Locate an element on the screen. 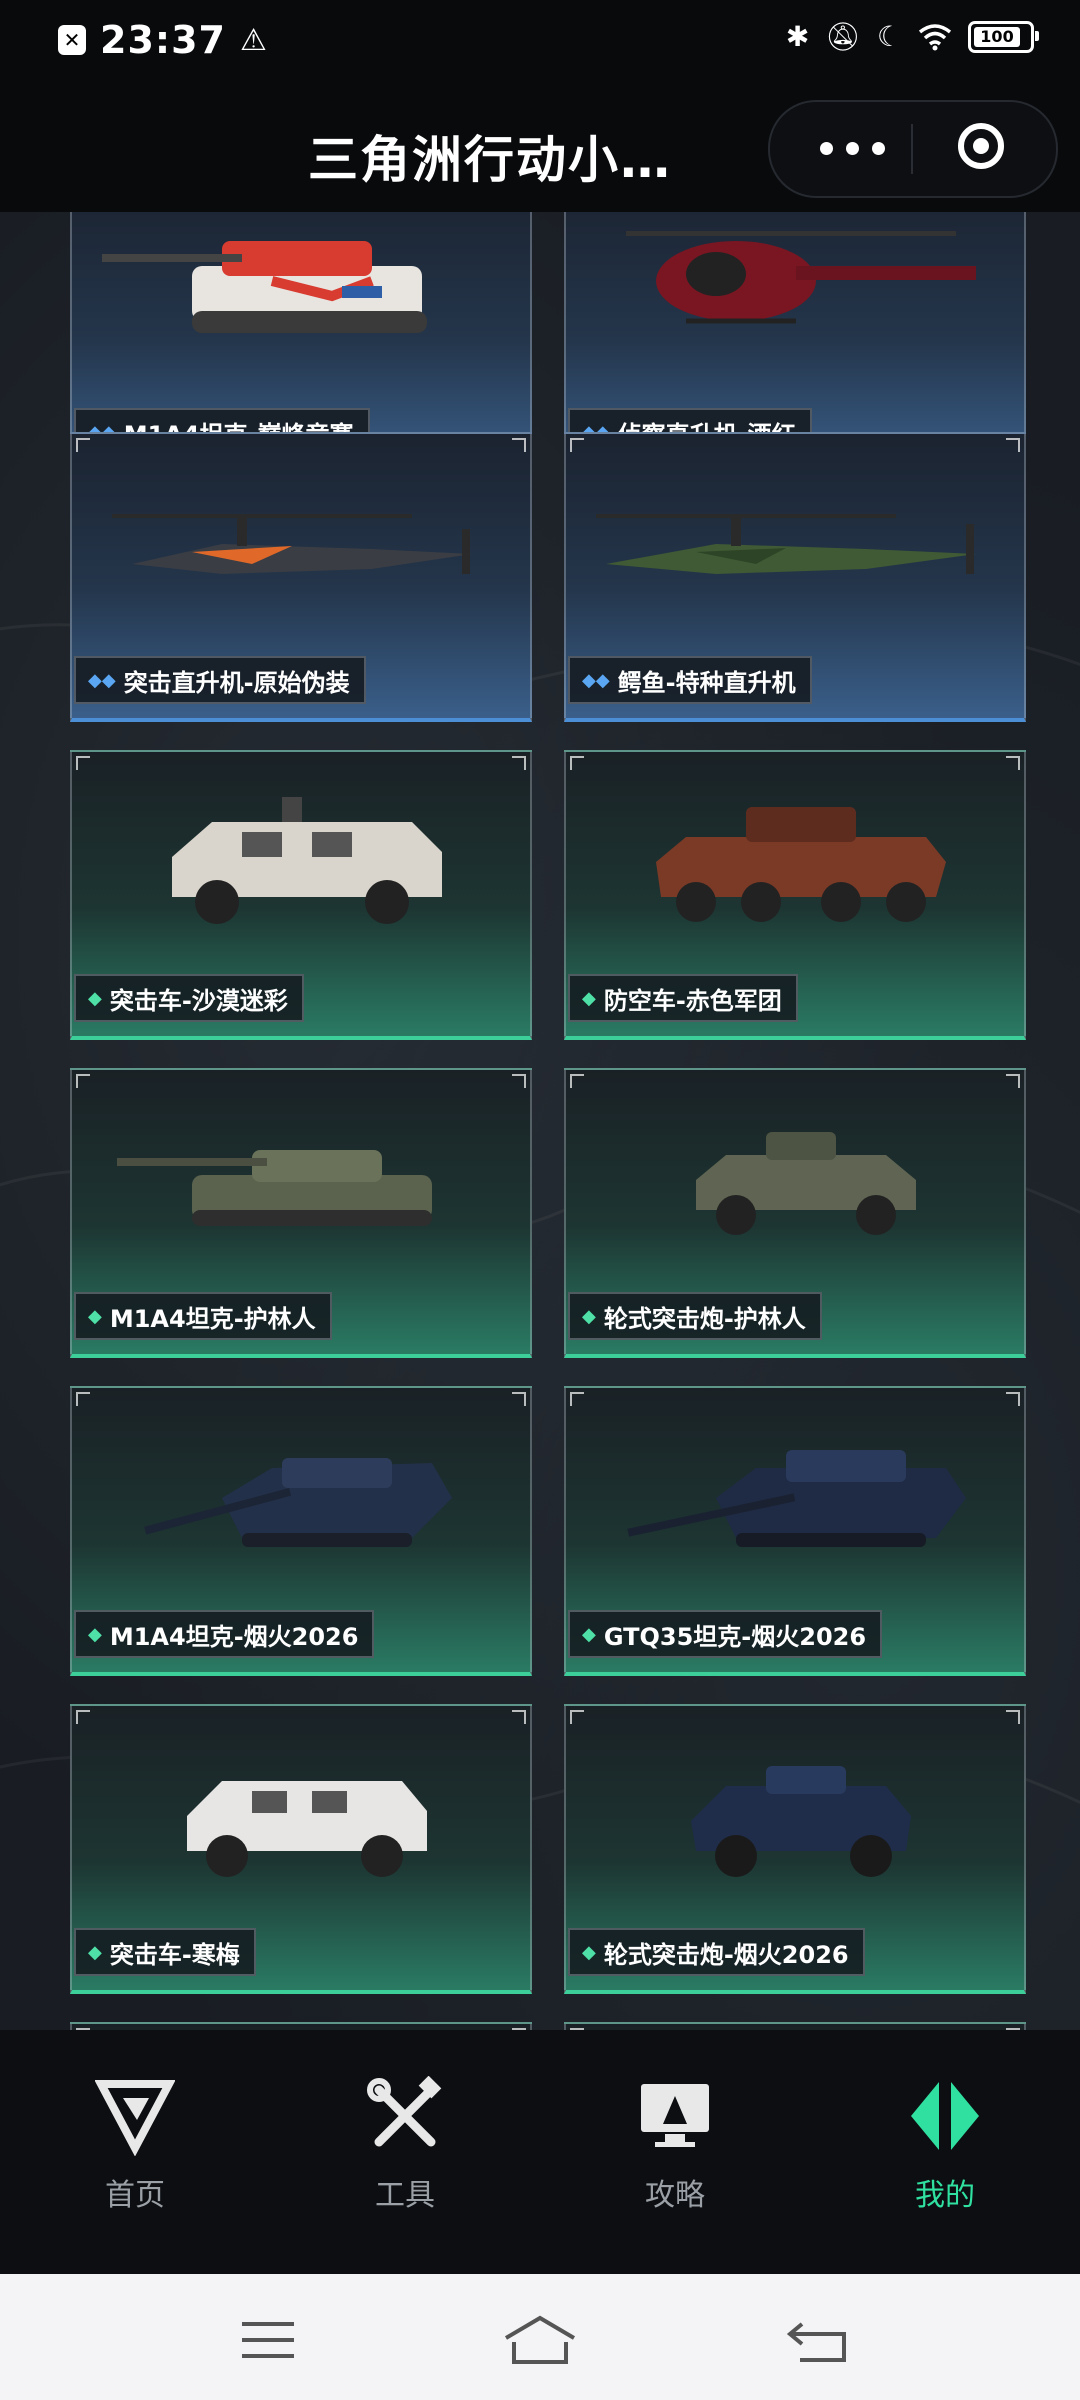 The width and height of the screenshot is (1080, 2400). skin-card: ◆ M1A4坦克-烟火2026 is located at coordinates (301, 1531).